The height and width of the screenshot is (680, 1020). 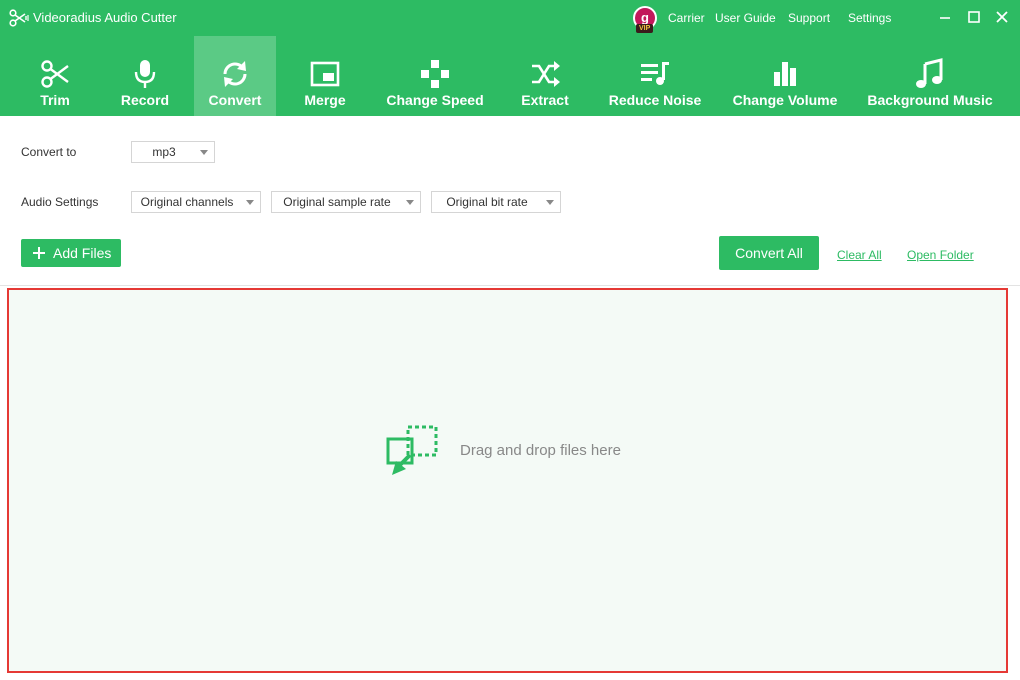 I want to click on tool-label: Convert, so click(x=235, y=100).